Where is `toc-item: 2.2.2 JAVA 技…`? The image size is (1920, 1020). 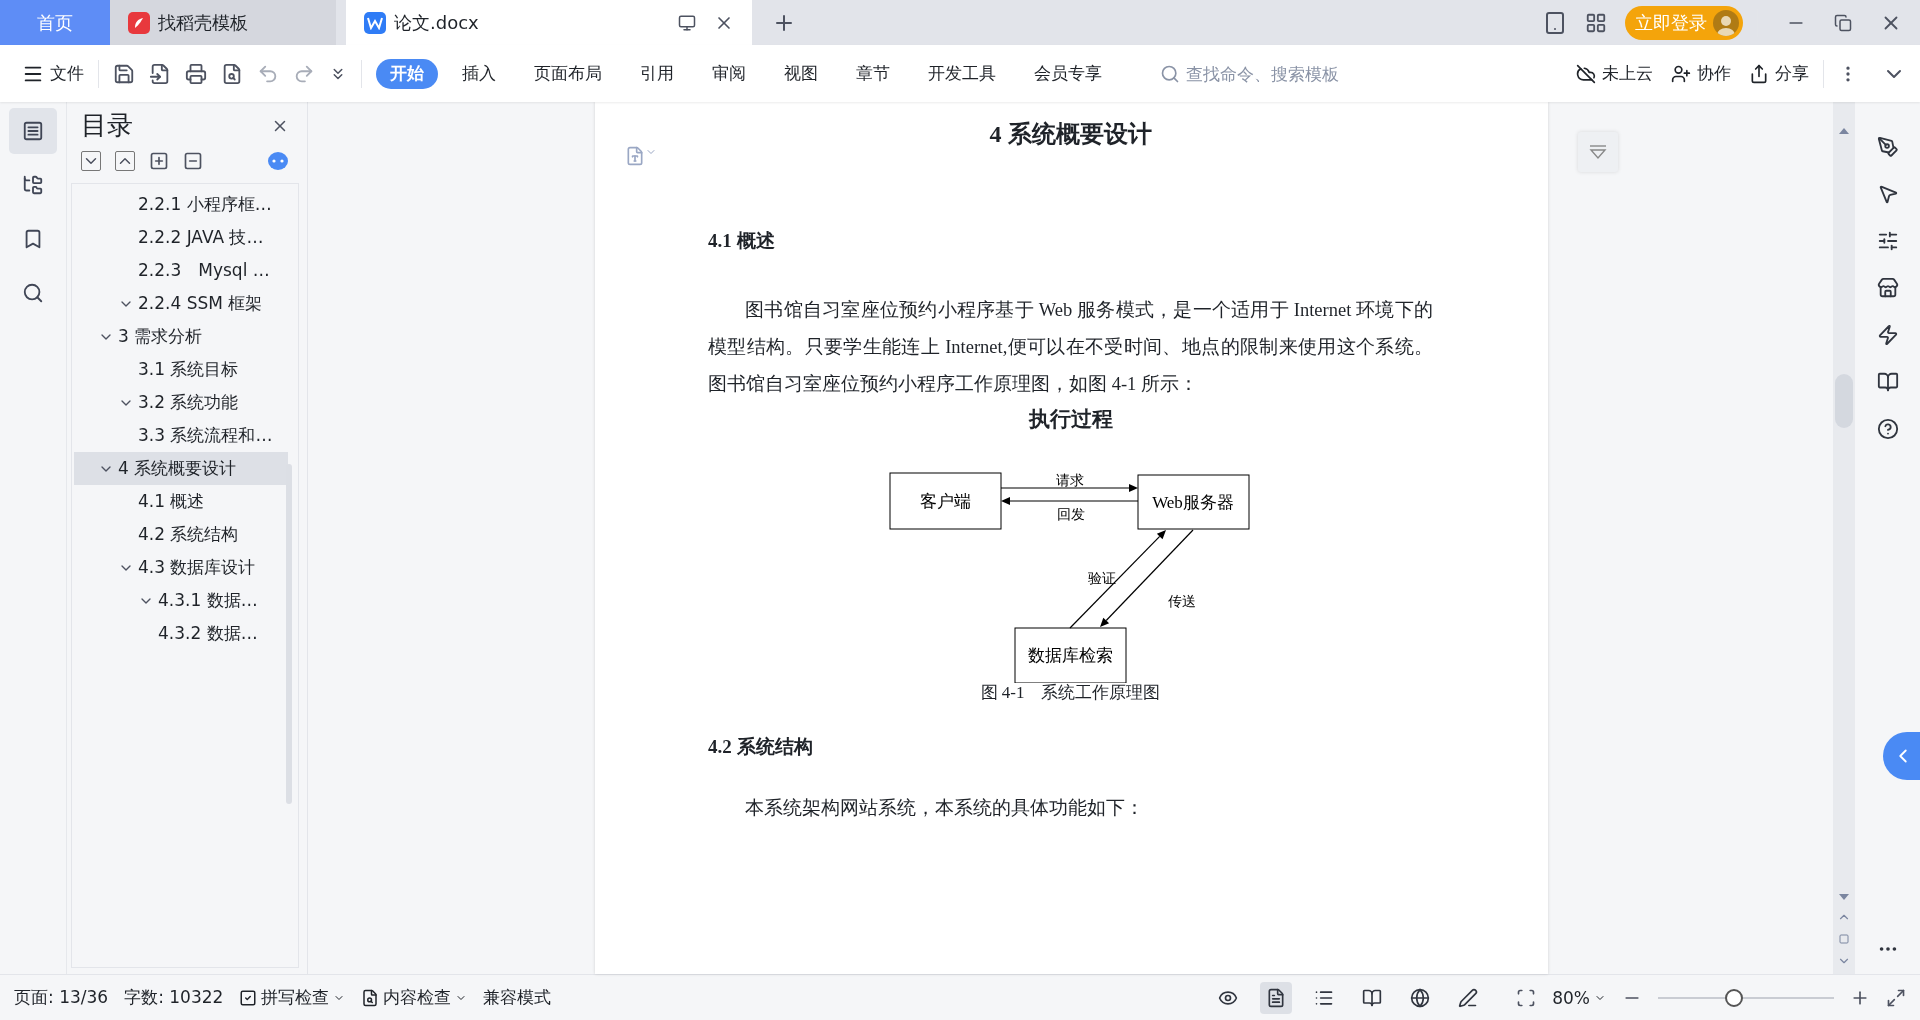
toc-item: 2.2.2 JAVA 技… is located at coordinates (181, 237).